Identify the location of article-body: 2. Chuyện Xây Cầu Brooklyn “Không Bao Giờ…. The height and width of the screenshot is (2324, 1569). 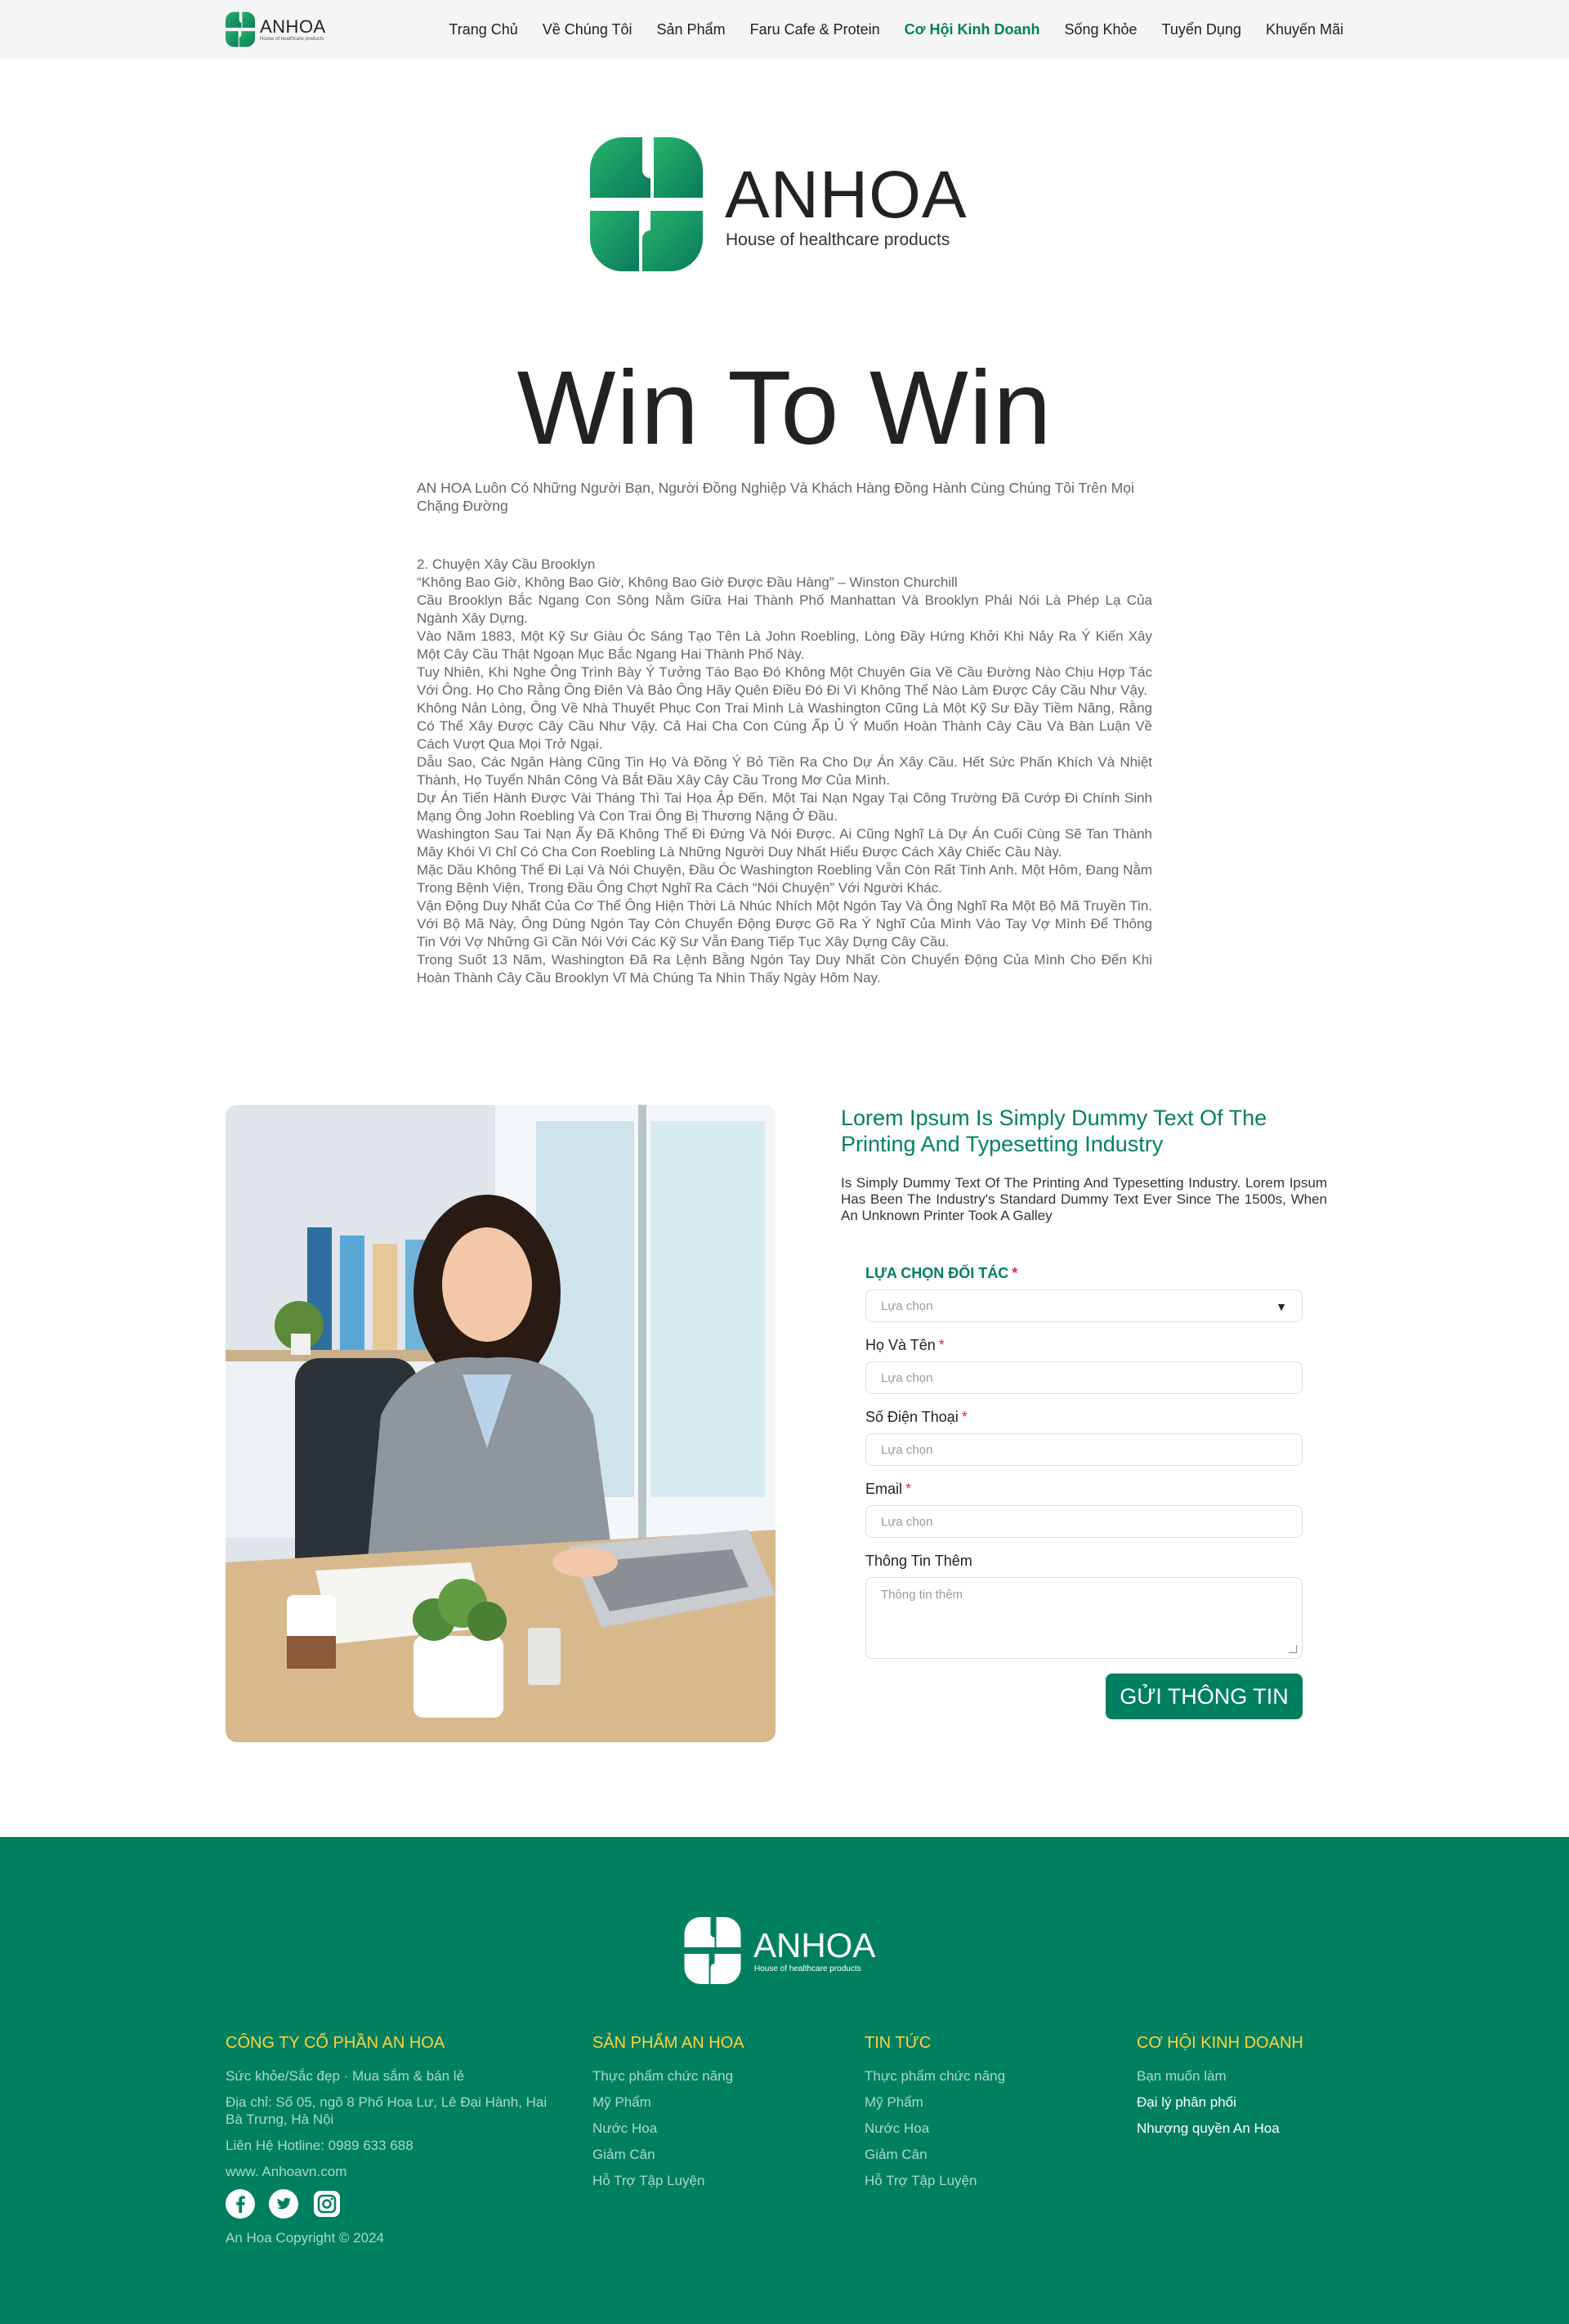
(784, 771).